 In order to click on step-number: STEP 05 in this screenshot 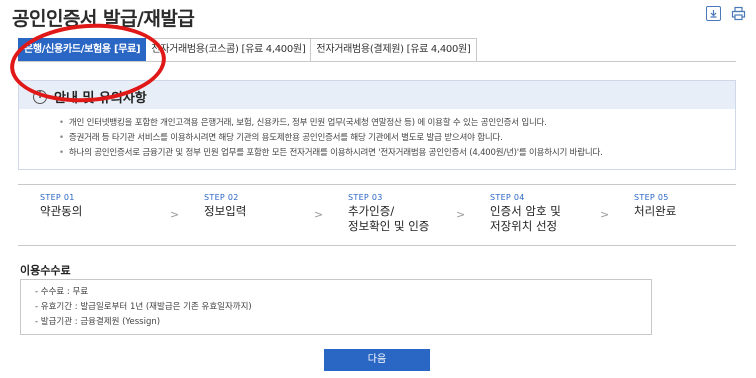, I will do `click(651, 197)`.